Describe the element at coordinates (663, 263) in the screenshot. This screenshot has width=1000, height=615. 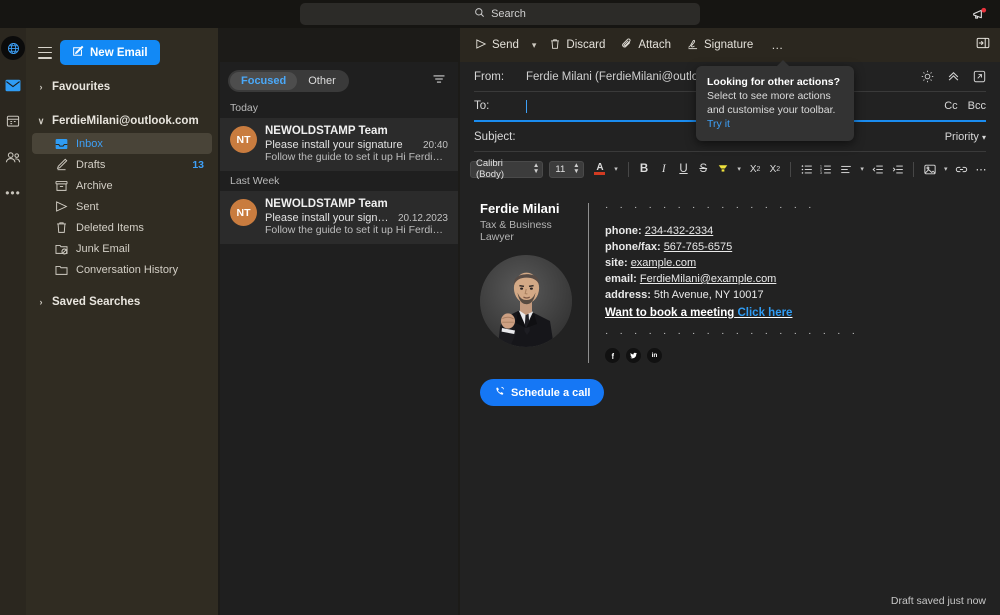
I see `signature-row-value: example.com` at that location.